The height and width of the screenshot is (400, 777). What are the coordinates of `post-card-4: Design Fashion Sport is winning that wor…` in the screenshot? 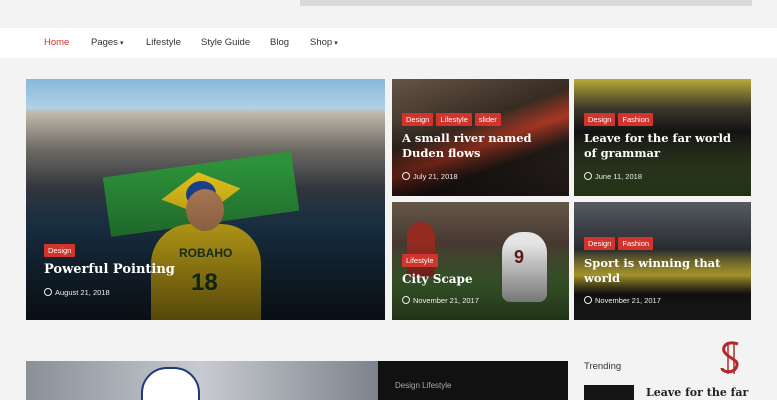 It's located at (662, 261).